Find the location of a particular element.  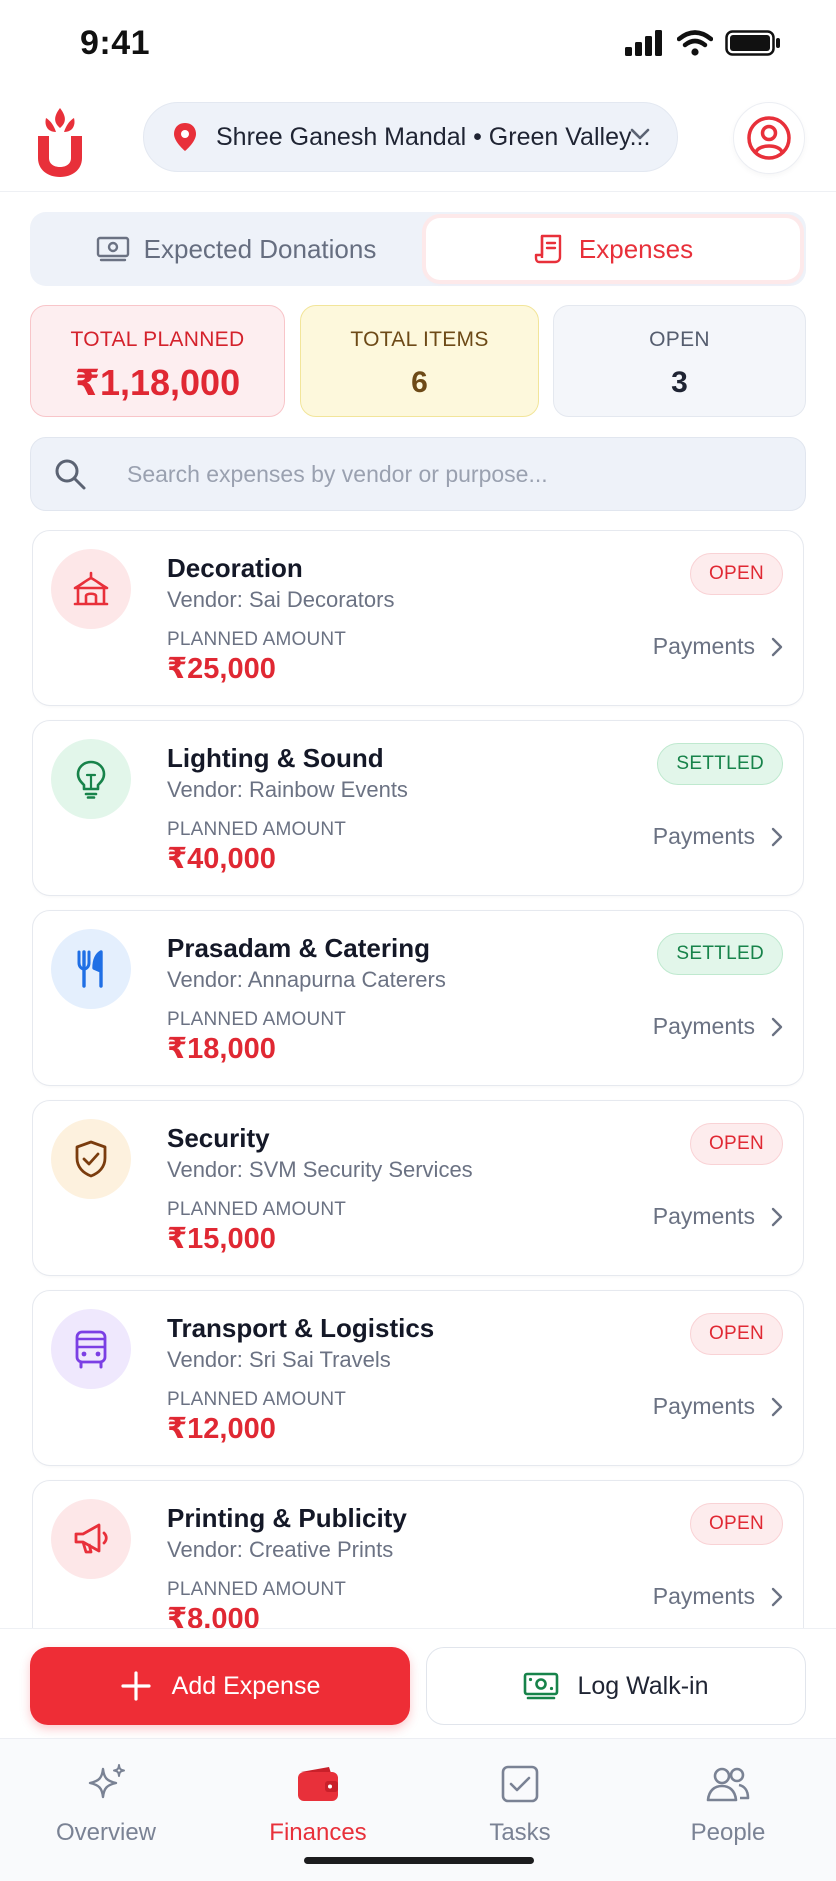

expense-vendor: Vendor: Creative Prints is located at coordinates (280, 1549).